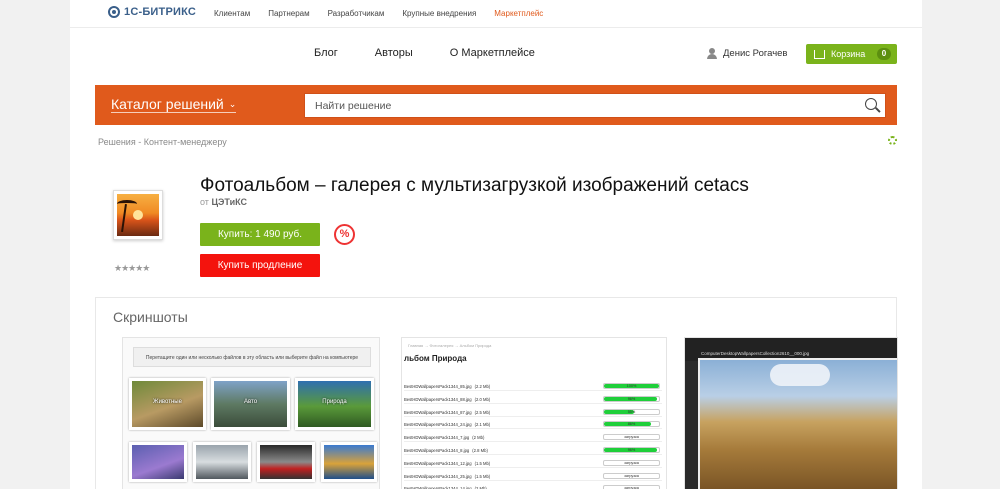 Image resolution: width=1000 pixels, height=489 pixels. I want to click on upload-size: (2.1 Mb), so click(482, 425).